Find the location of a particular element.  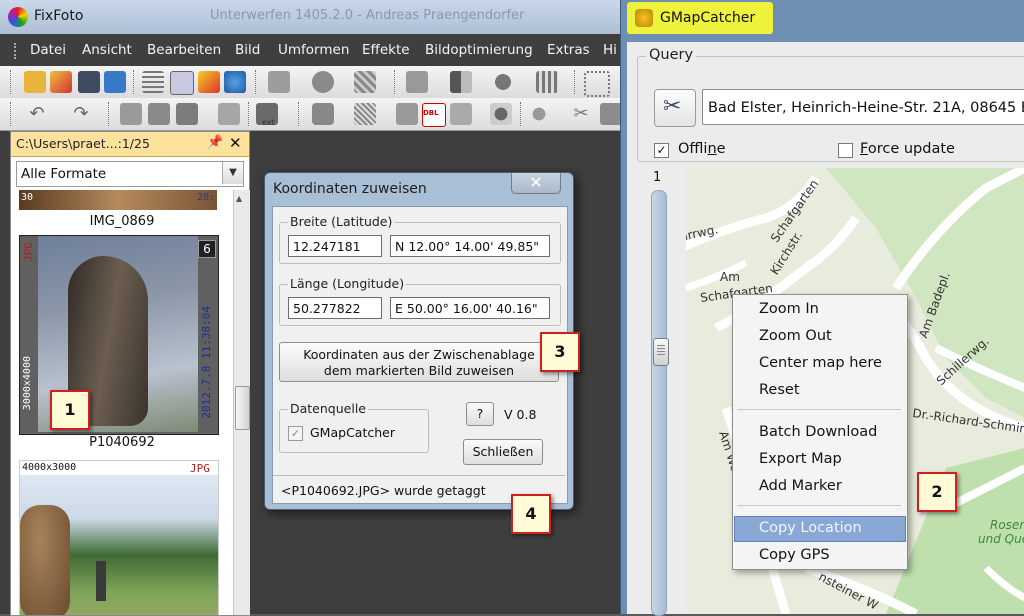

chevron-down-icon: ▼ is located at coordinates (232, 173).